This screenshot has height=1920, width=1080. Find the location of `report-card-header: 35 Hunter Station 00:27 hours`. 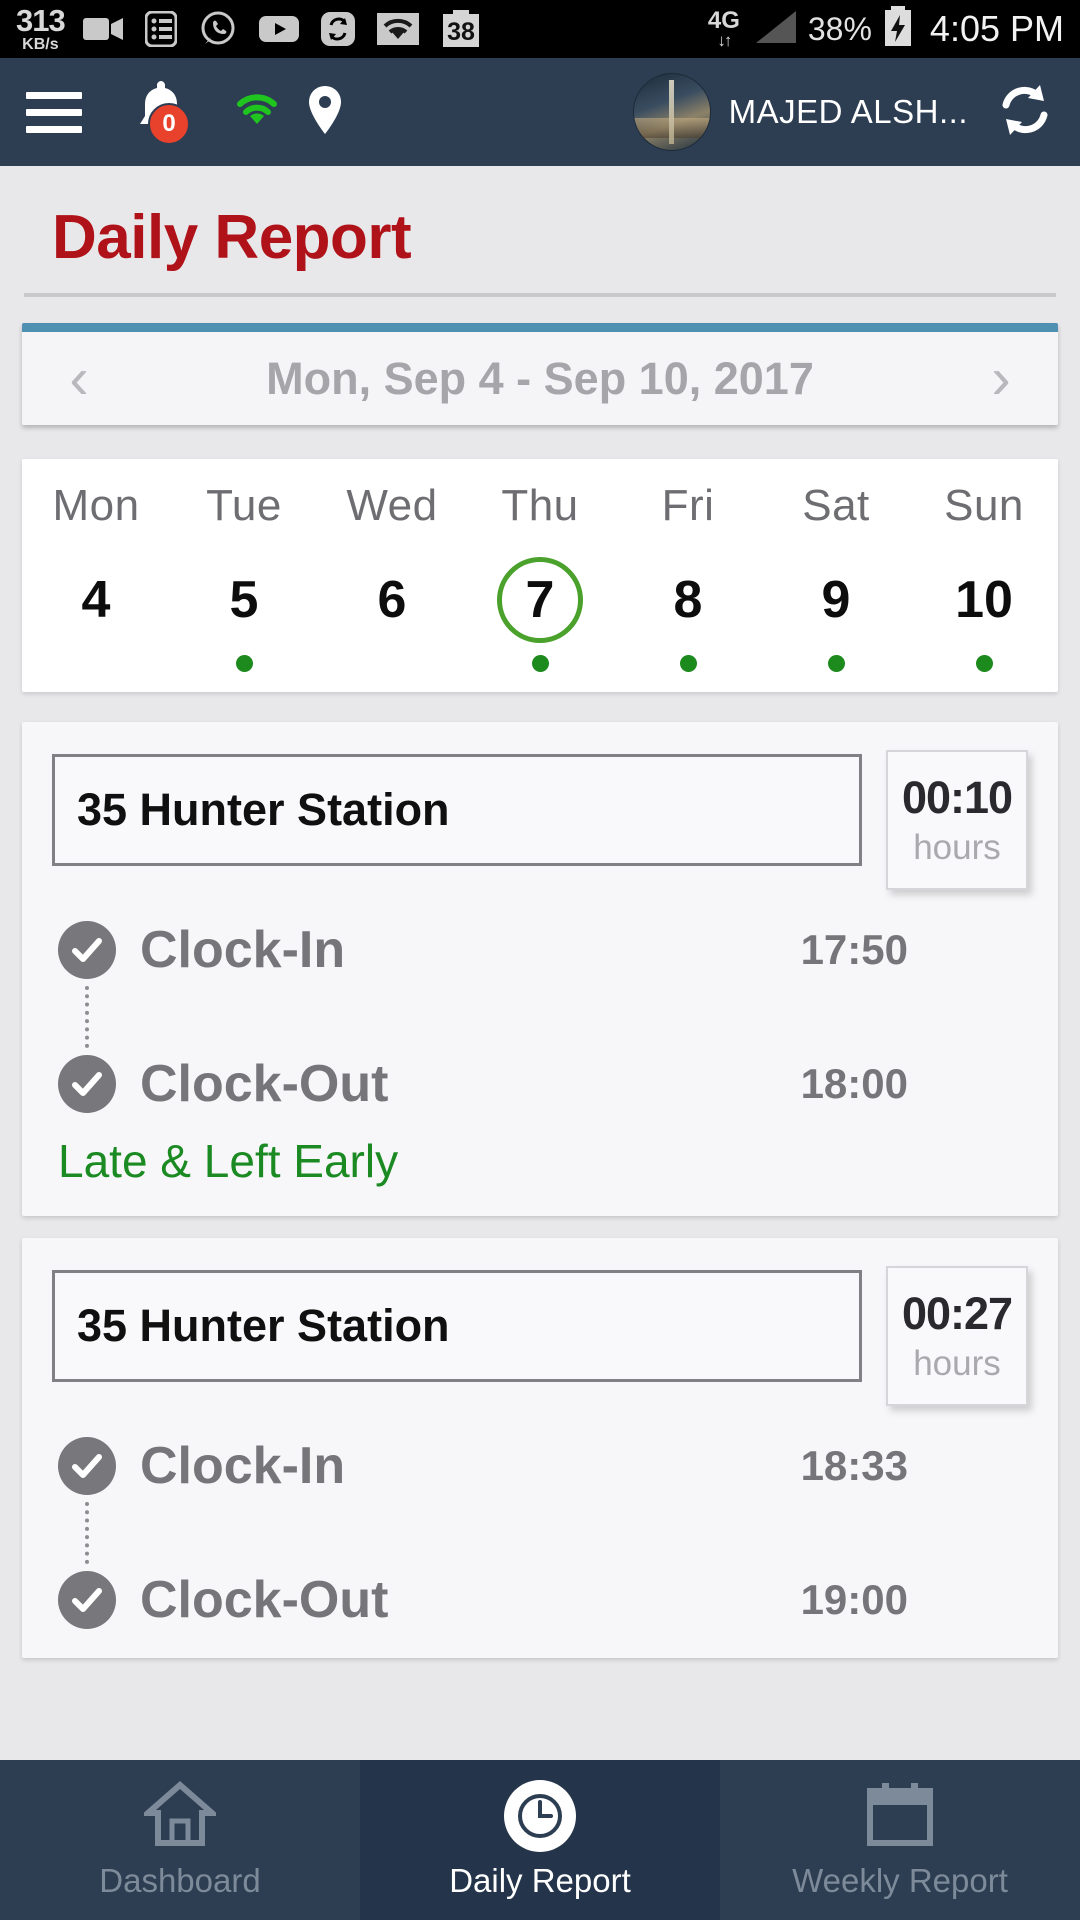

report-card-header: 35 Hunter Station 00:27 hours is located at coordinates (540, 1336).